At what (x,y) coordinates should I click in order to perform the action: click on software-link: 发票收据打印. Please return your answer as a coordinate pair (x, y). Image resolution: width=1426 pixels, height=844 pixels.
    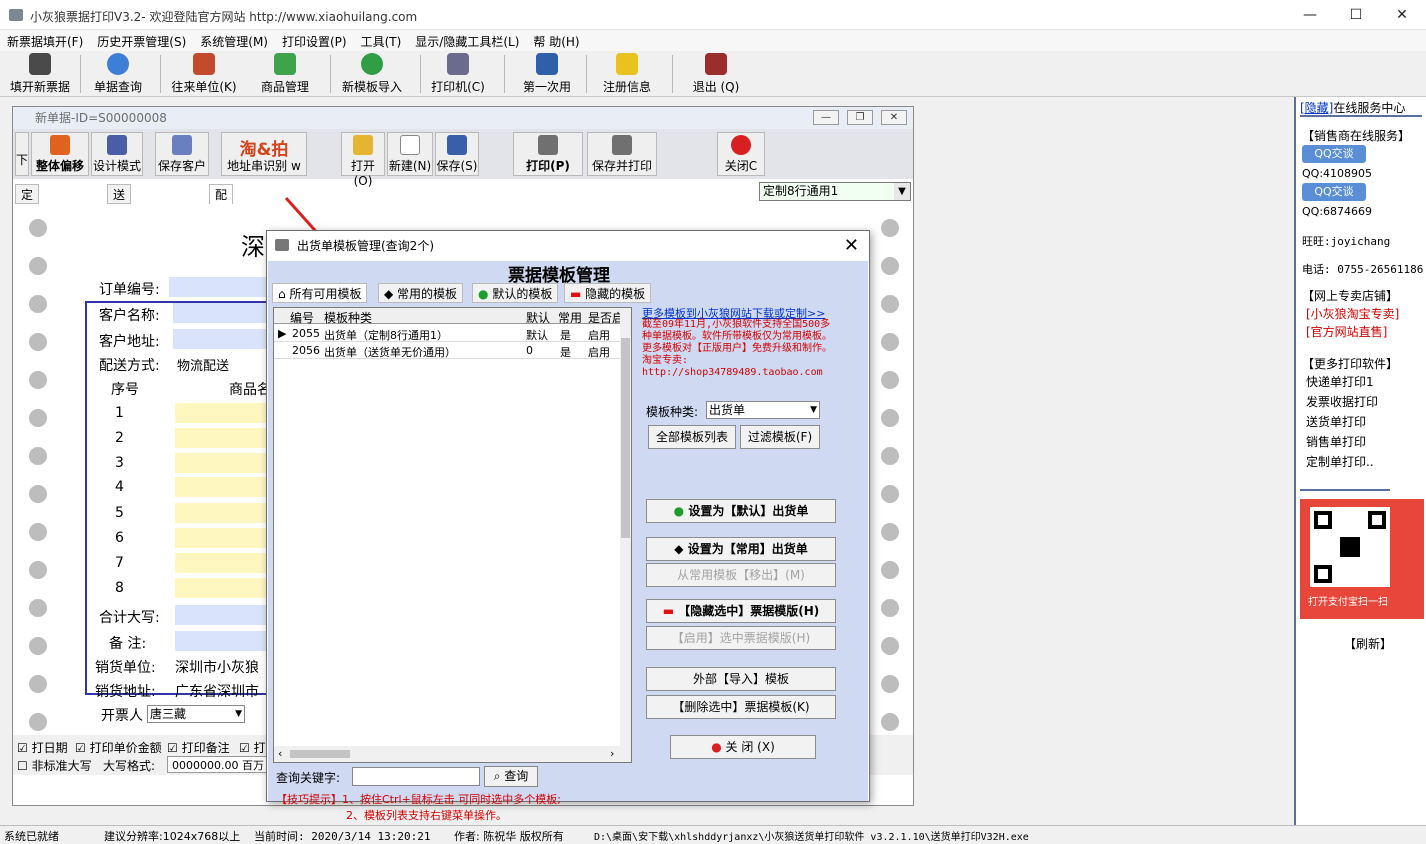
    Looking at the image, I should click on (1342, 401).